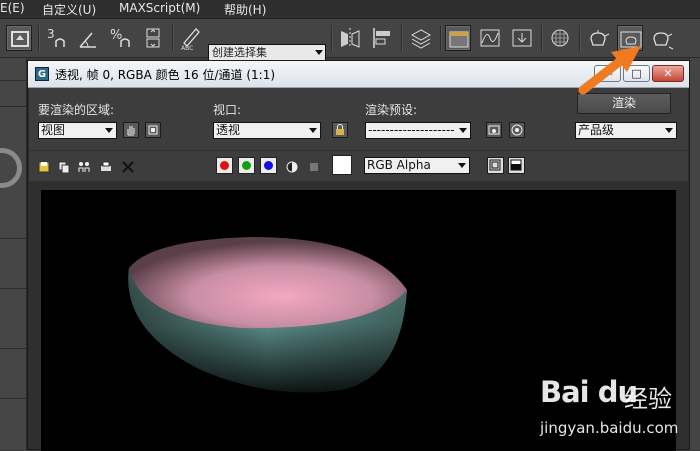 Image resolution: width=700 pixels, height=451 pixels. I want to click on menu-customize: 自定义(U), so click(69, 9).